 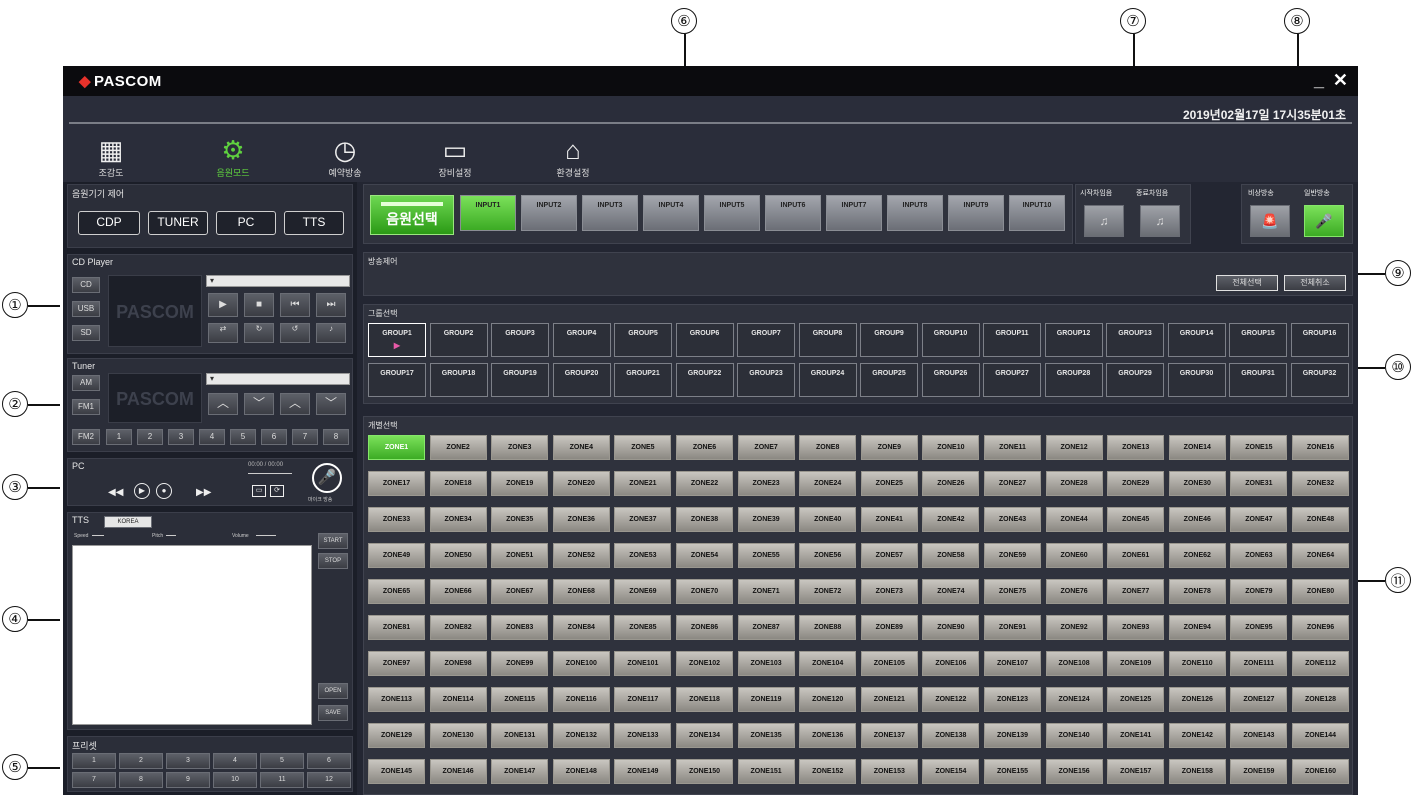 What do you see at coordinates (704, 519) in the screenshot?
I see `zone-button: ZONE38` at bounding box center [704, 519].